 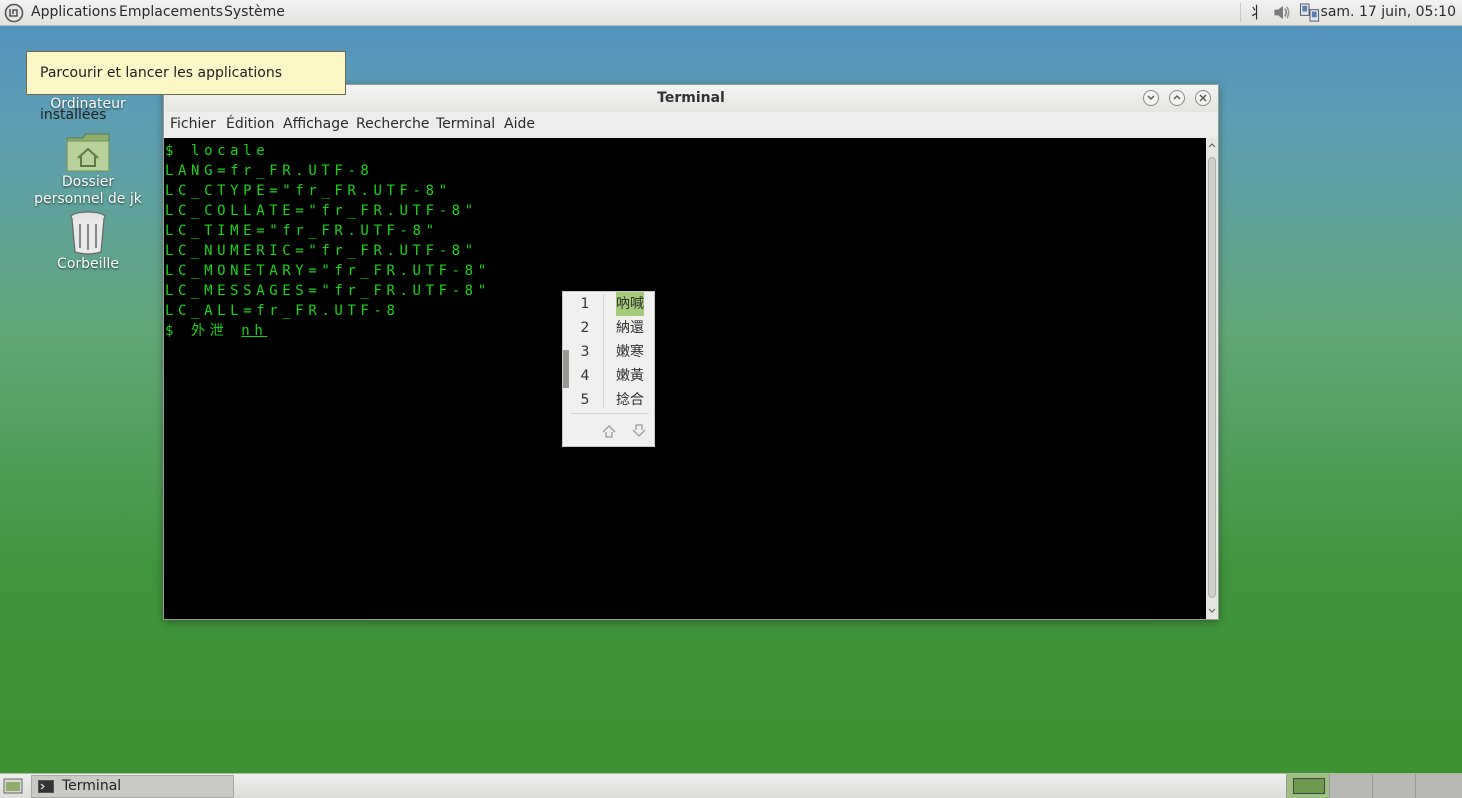 What do you see at coordinates (609, 352) in the screenshot?
I see `candidate-item: 3 嫩寒` at bounding box center [609, 352].